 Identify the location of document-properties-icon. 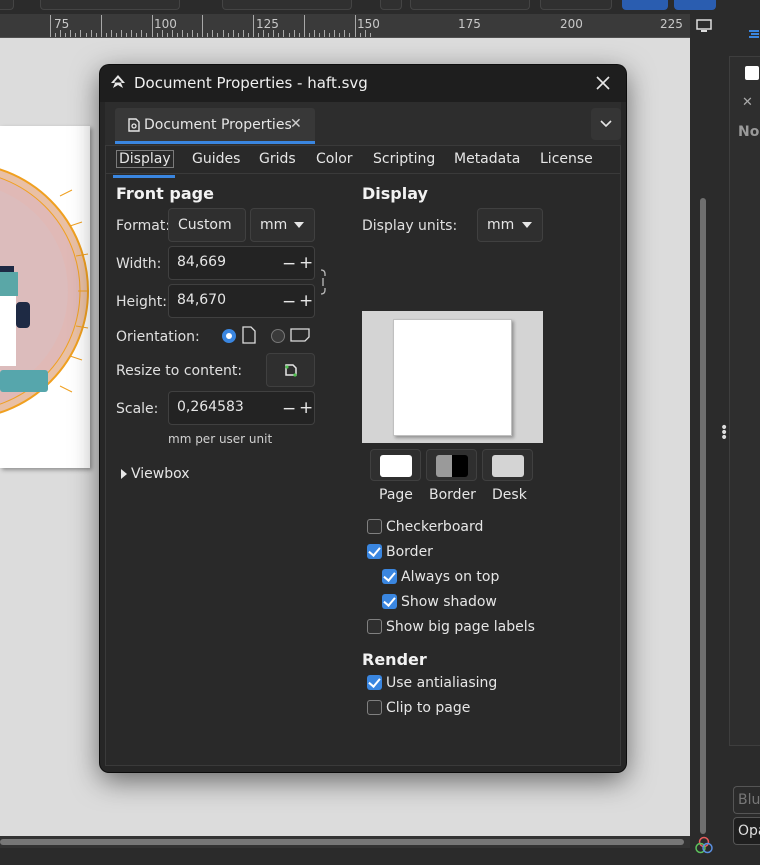
(134, 127).